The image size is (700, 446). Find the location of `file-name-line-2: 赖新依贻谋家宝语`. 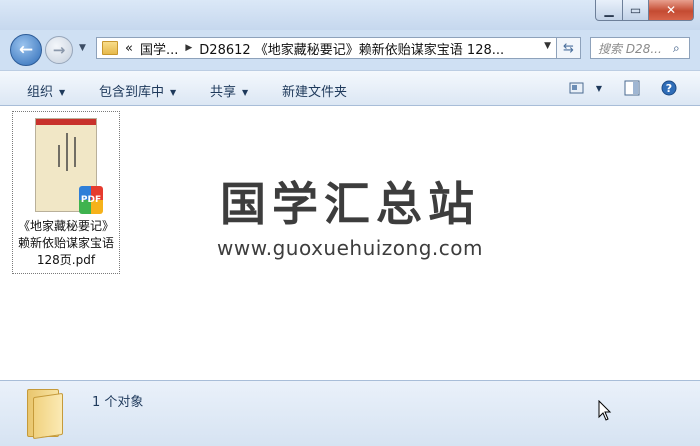

file-name-line-2: 赖新依贻谋家宝语 is located at coordinates (65, 243).